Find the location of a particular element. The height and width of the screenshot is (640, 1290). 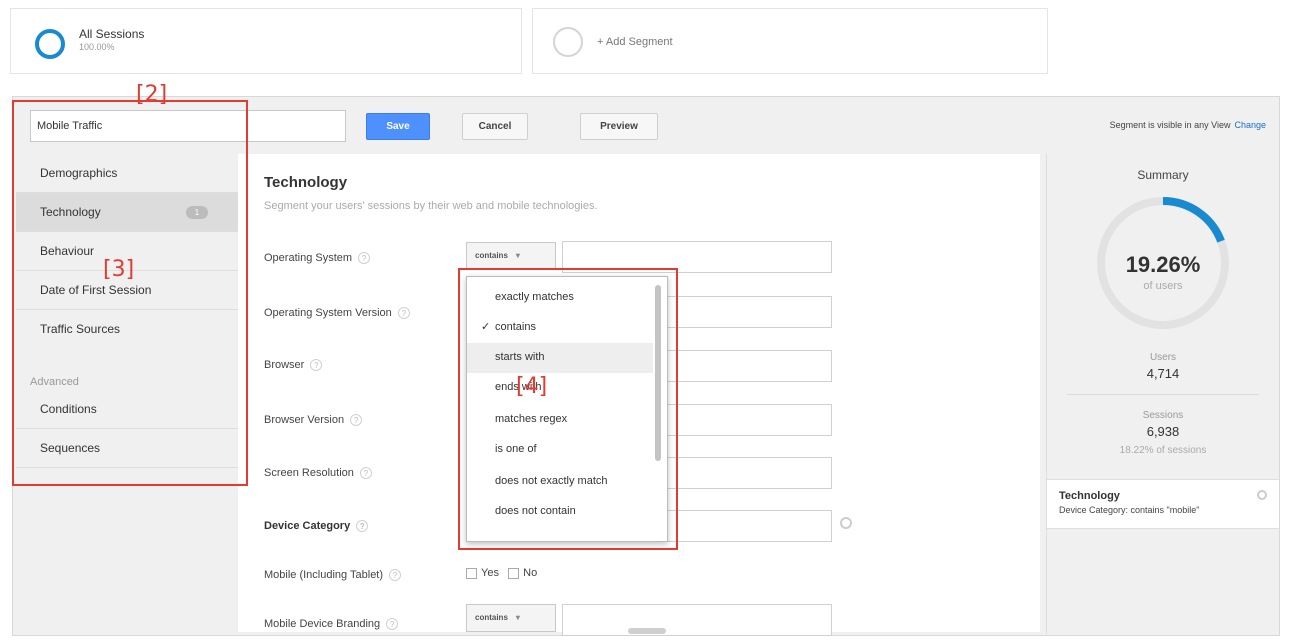

row-browser-version: Browser Version? is located at coordinates (313, 420).